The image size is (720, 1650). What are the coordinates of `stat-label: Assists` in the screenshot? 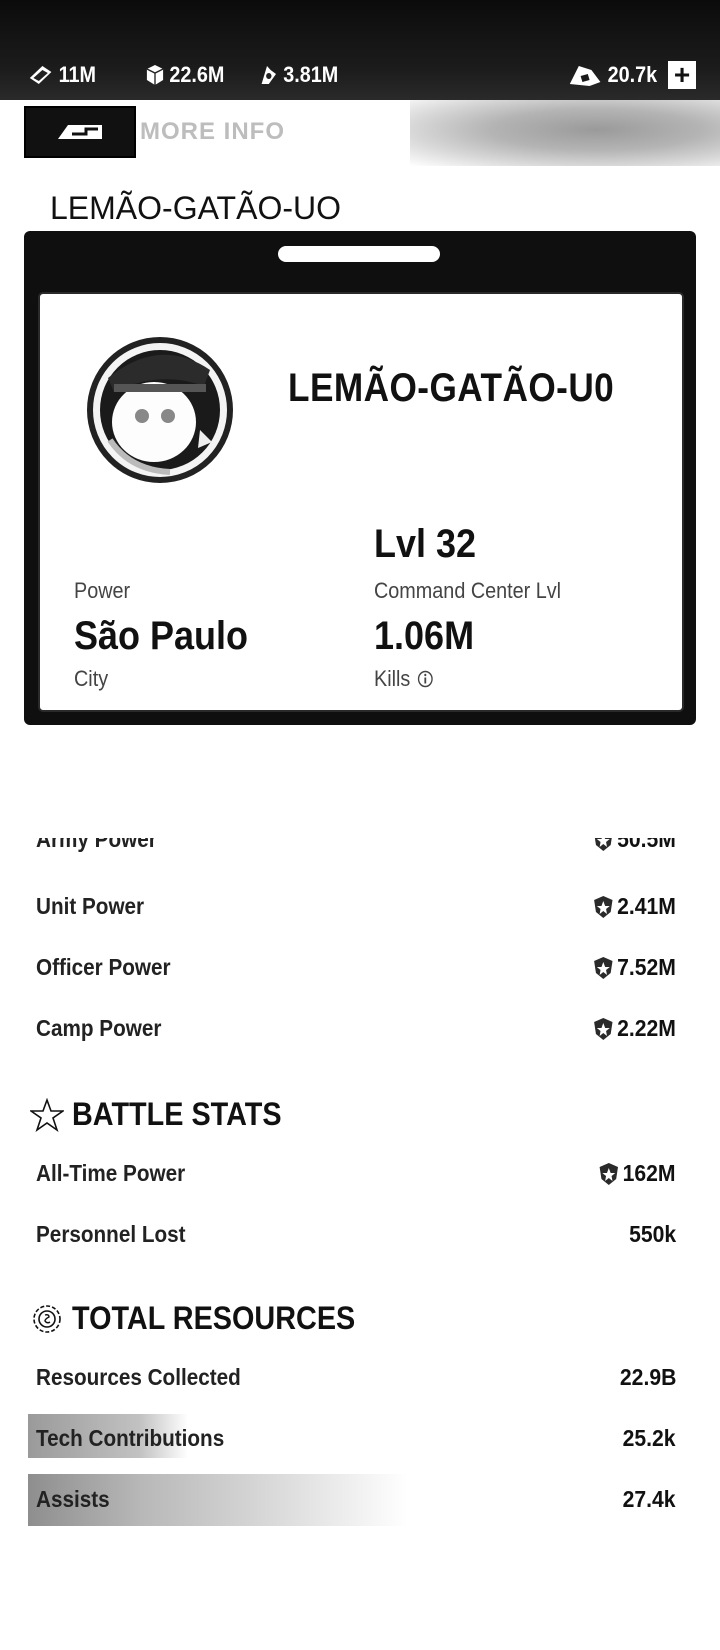 It's located at (73, 1499).